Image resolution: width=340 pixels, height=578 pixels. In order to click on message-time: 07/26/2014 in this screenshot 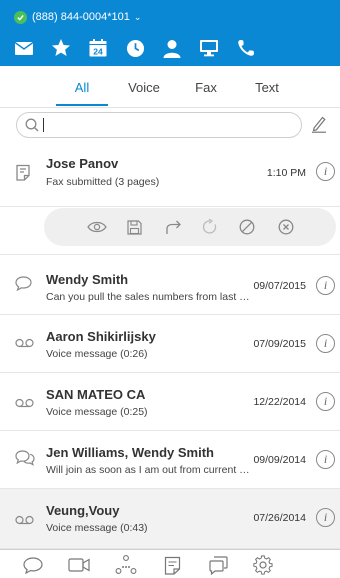, I will do `click(279, 518)`.